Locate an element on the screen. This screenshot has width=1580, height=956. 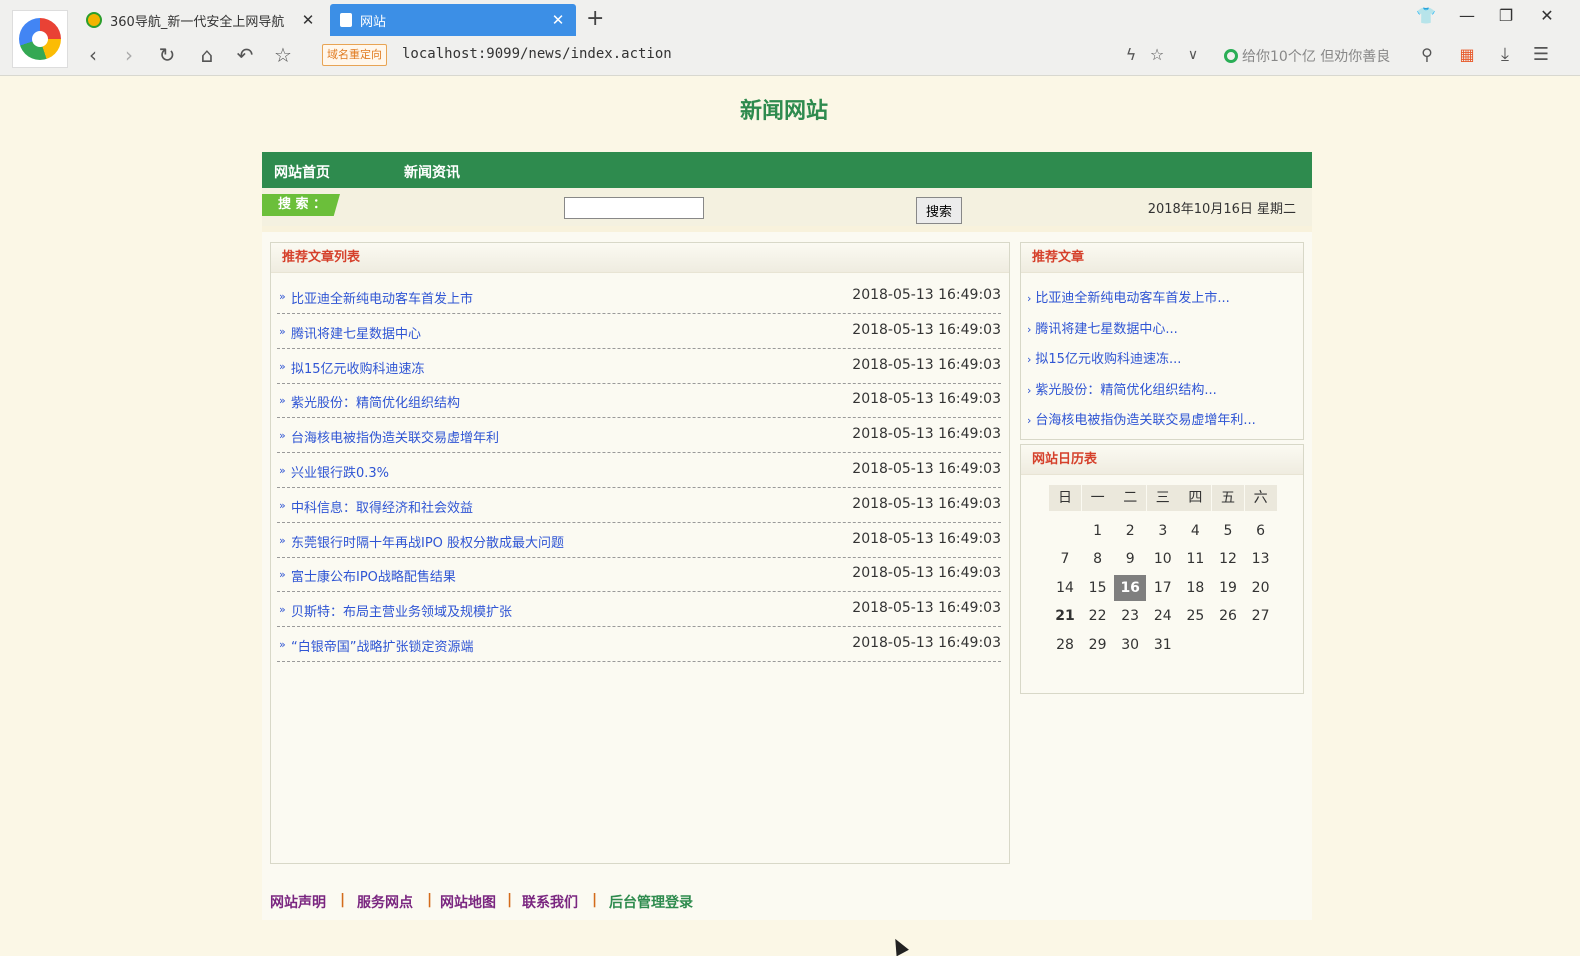
download-icon: ⤓ is located at coordinates (1505, 55).